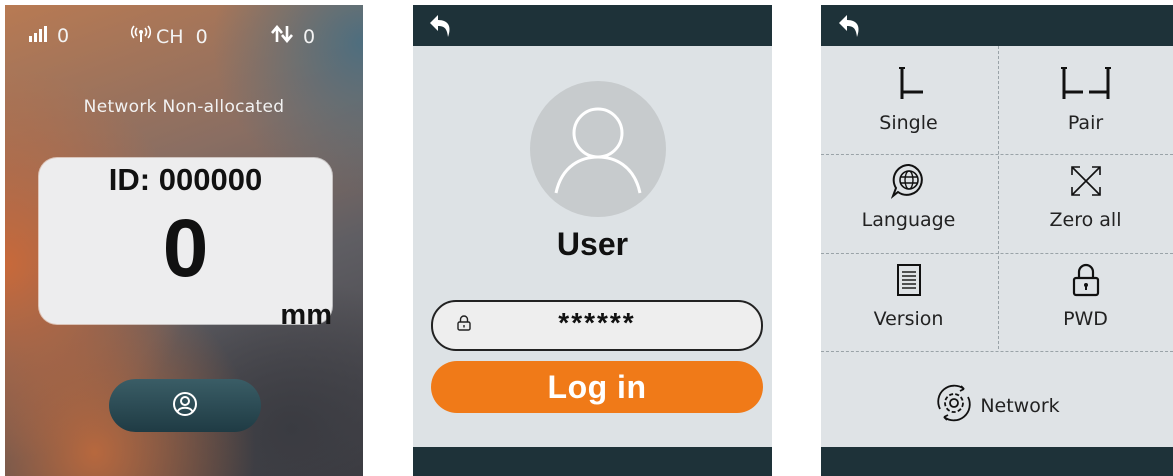 This screenshot has height=476, width=1173. I want to click on menu-label-language: Language, so click(908, 220).